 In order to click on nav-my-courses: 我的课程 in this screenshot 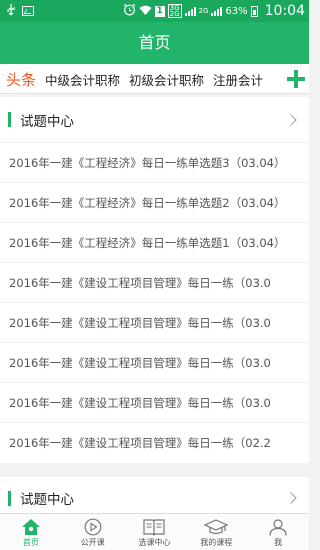, I will do `click(216, 532)`.